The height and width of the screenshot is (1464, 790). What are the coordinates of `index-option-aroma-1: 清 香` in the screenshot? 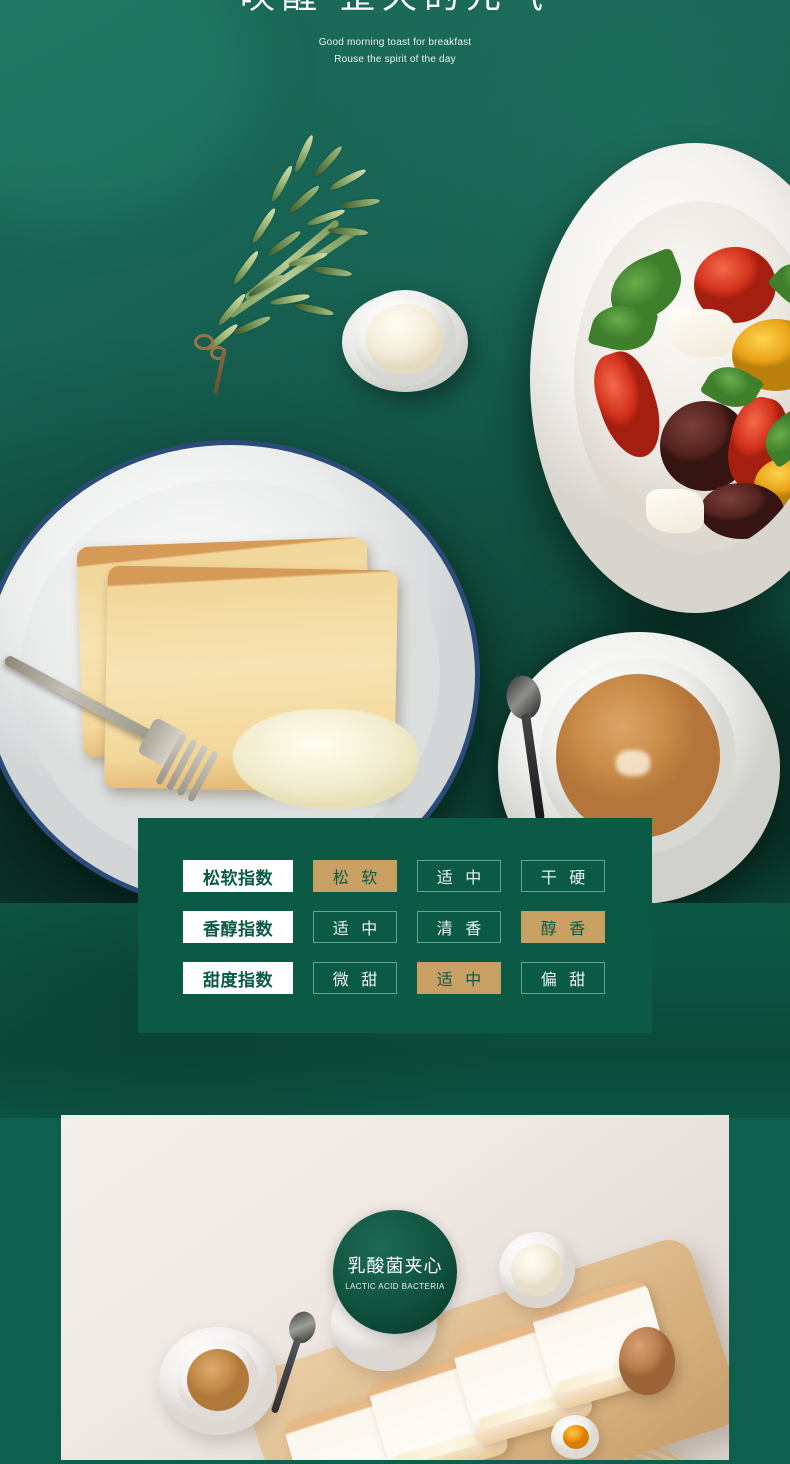 It's located at (459, 927).